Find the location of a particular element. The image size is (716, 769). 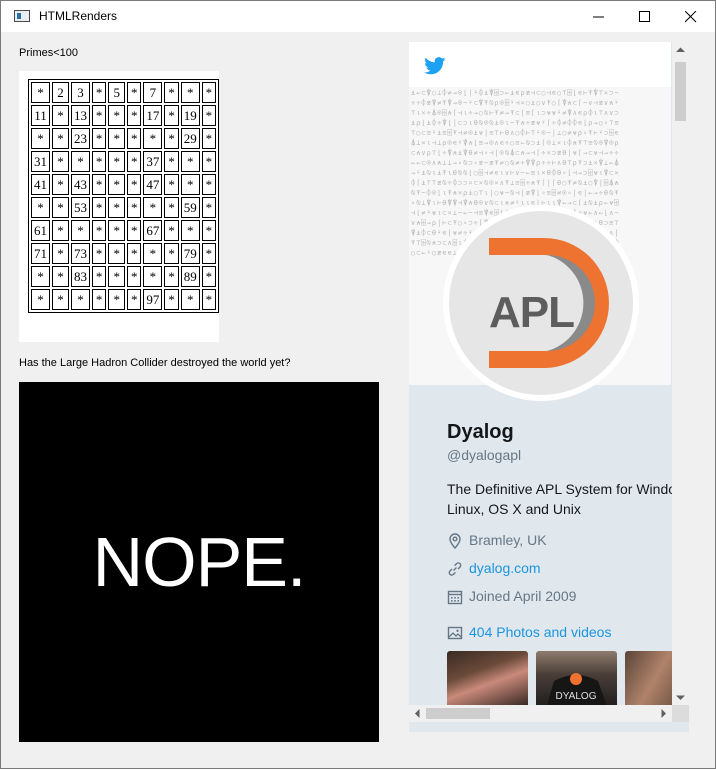

website-link: dyalog.com is located at coordinates (505, 568).